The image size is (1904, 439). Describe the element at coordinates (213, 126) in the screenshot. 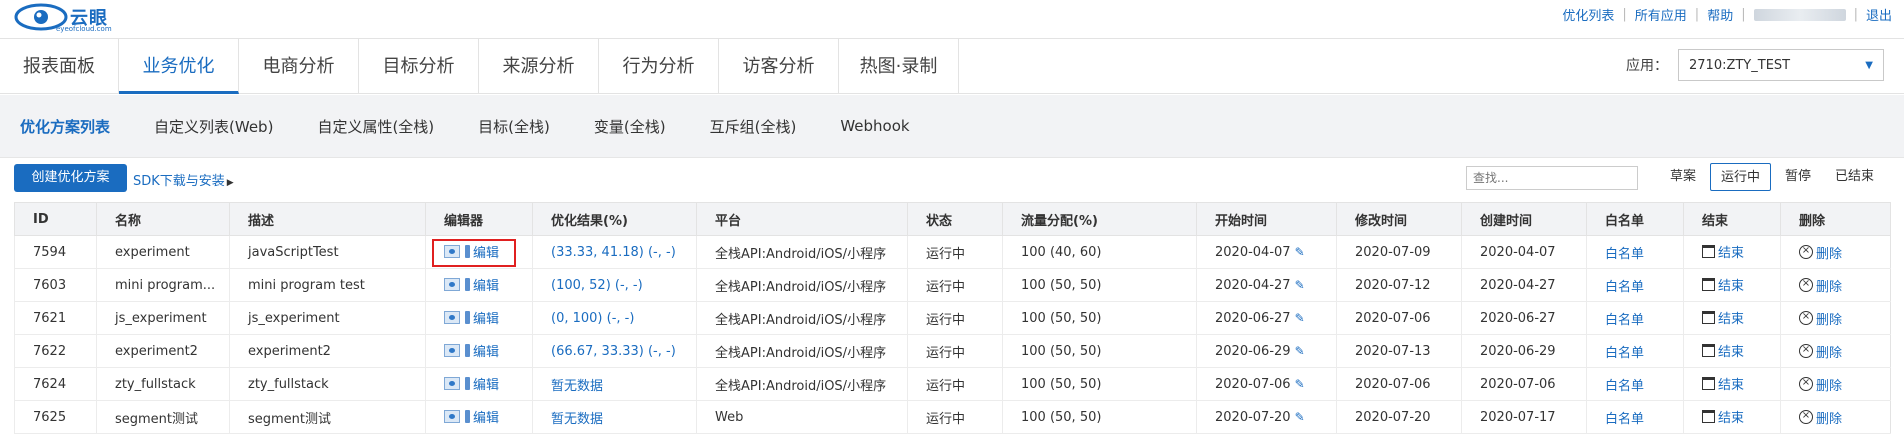

I see `subnav-custom-list-web: 自定义列表(Web)` at that location.